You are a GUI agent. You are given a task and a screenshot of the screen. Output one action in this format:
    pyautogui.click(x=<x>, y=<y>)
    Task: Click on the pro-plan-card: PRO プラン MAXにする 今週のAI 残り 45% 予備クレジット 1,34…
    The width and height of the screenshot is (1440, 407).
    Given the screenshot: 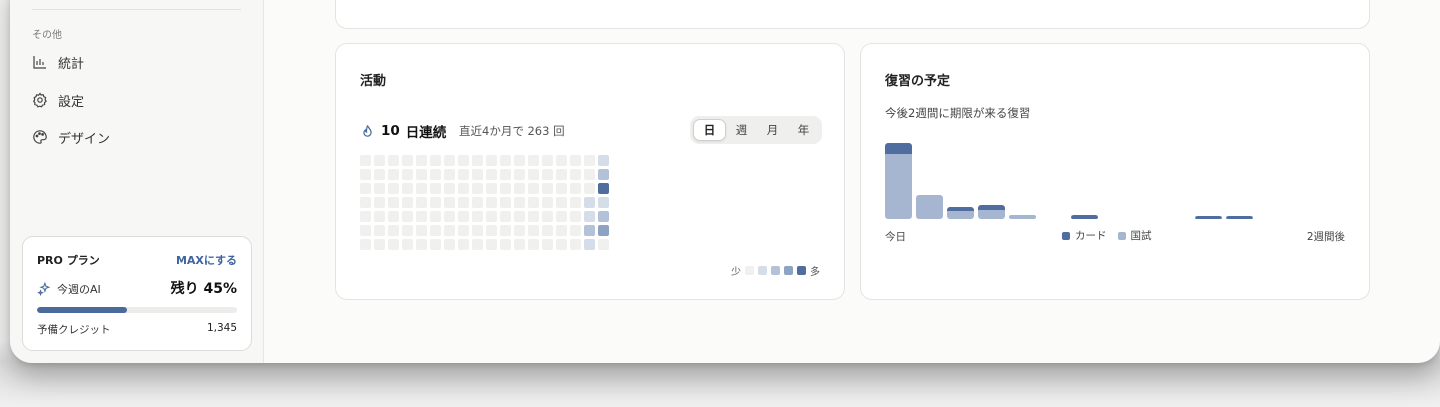 What is the action you would take?
    pyautogui.click(x=137, y=293)
    